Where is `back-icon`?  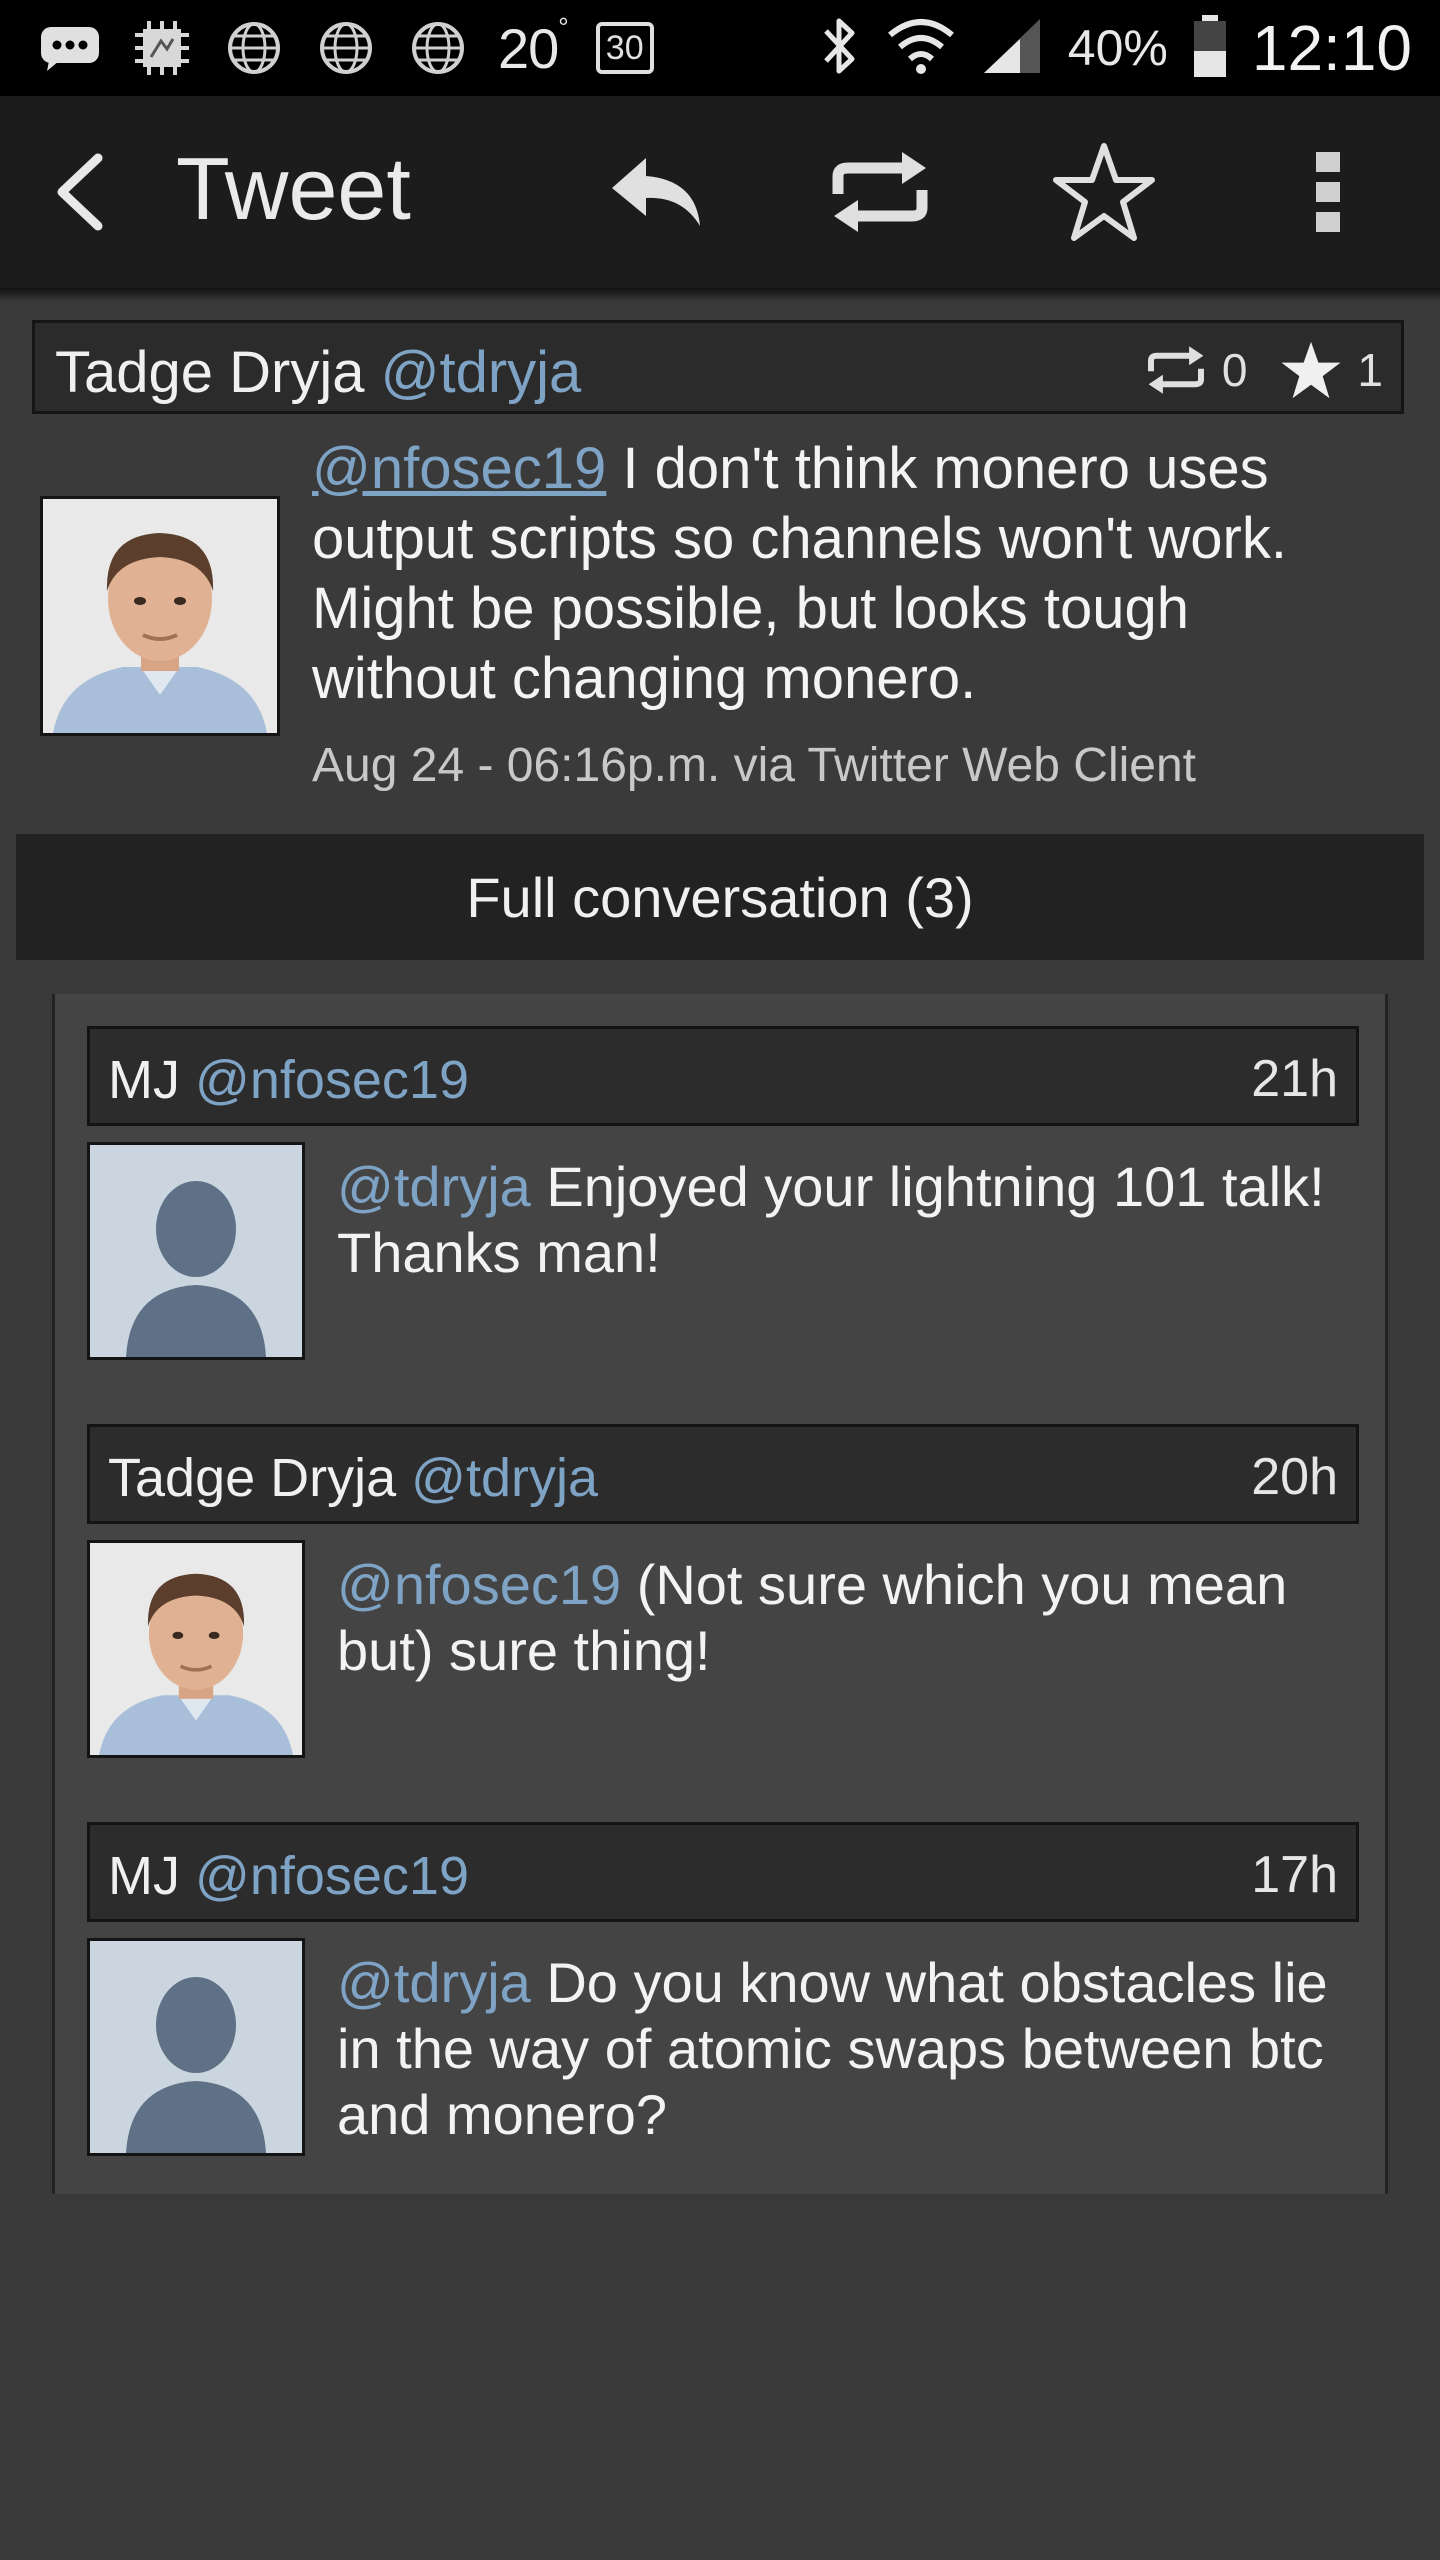
back-icon is located at coordinates (80, 192).